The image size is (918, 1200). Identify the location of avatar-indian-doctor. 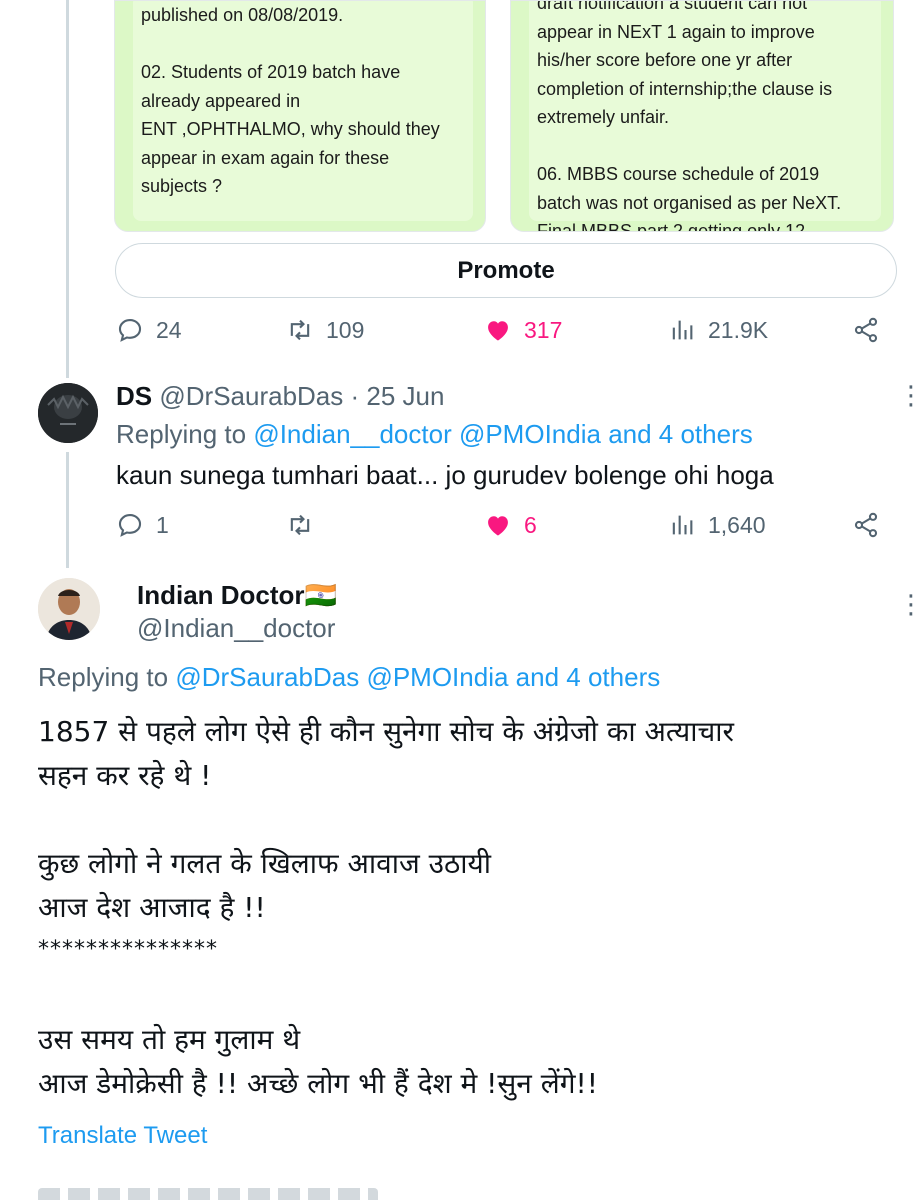
(69, 609).